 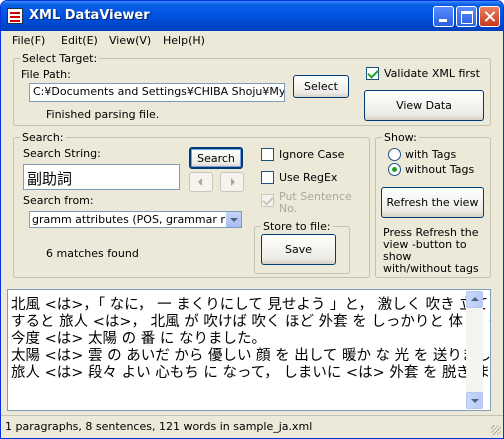 What do you see at coordinates (474, 350) in the screenshot?
I see `vertical-scrollbar` at bounding box center [474, 350].